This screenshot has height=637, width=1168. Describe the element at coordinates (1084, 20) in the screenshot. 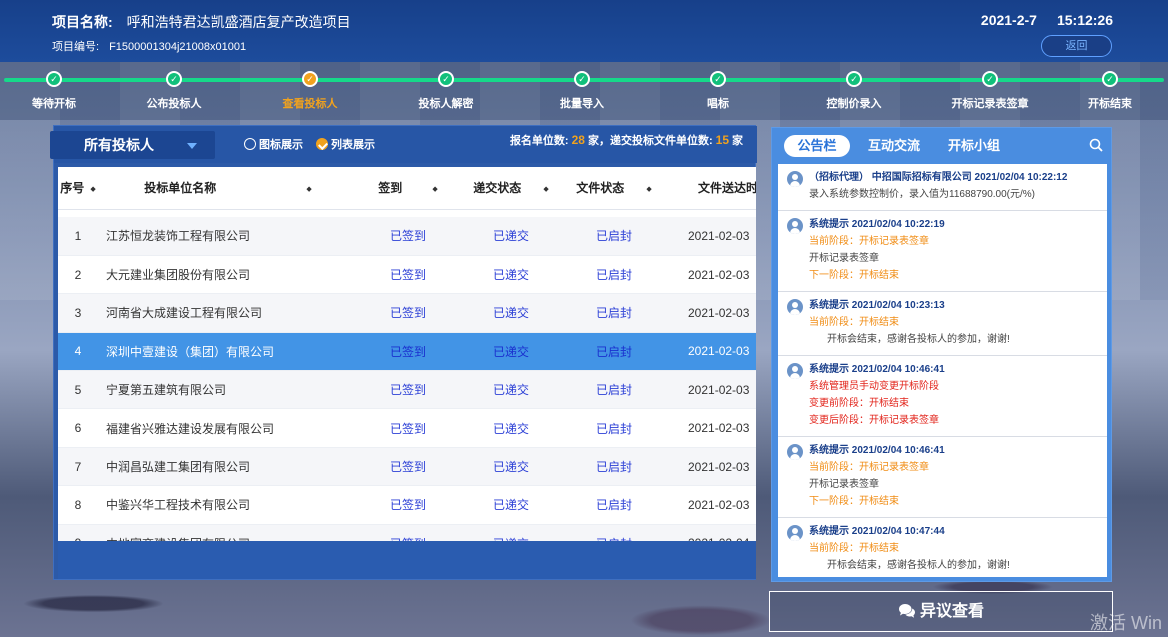

I see `time: 15:12:26` at that location.